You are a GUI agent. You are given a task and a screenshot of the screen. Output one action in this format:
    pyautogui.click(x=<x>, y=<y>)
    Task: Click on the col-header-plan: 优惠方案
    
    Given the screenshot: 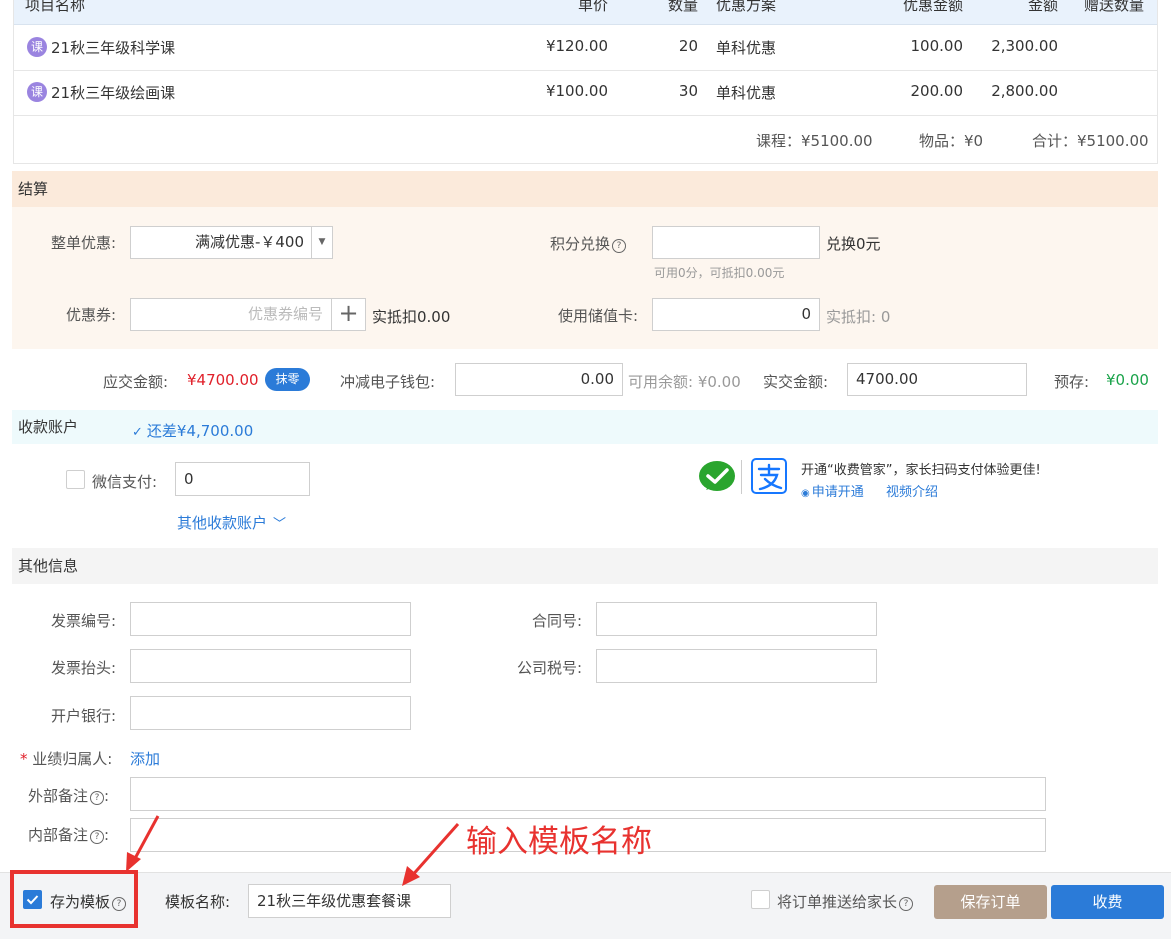 What is the action you would take?
    pyautogui.click(x=746, y=7)
    